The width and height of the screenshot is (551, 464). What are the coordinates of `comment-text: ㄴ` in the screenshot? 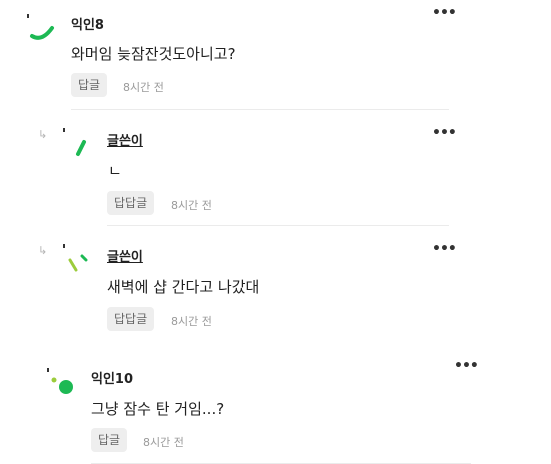 It's located at (115, 171).